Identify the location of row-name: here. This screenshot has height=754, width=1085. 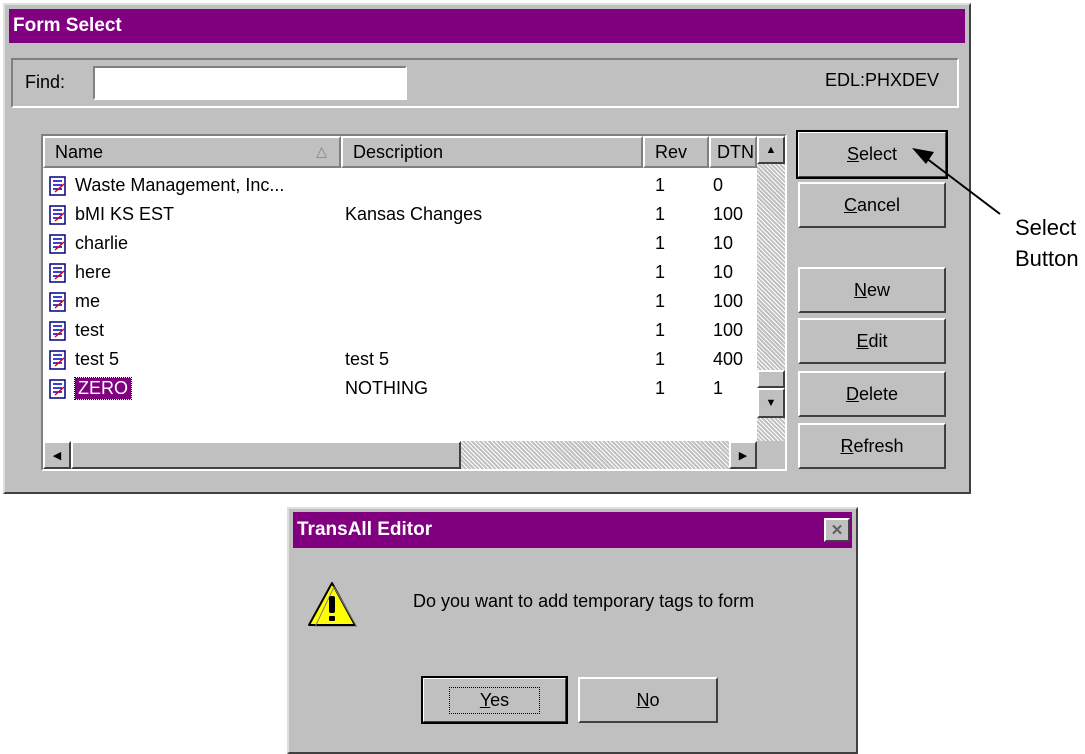
(93, 272).